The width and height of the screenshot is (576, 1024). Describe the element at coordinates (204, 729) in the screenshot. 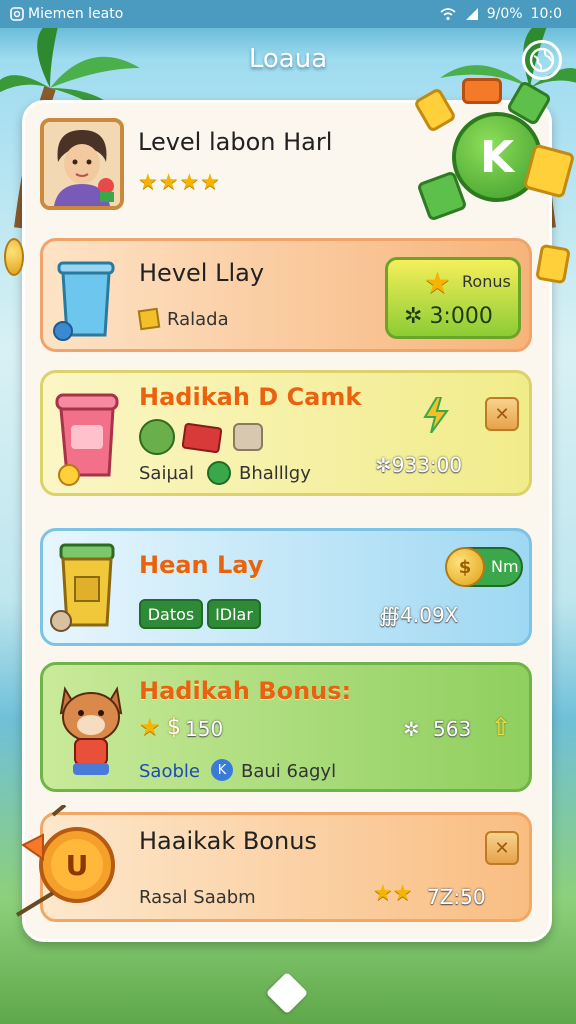

I see `coin-amount: 150` at that location.